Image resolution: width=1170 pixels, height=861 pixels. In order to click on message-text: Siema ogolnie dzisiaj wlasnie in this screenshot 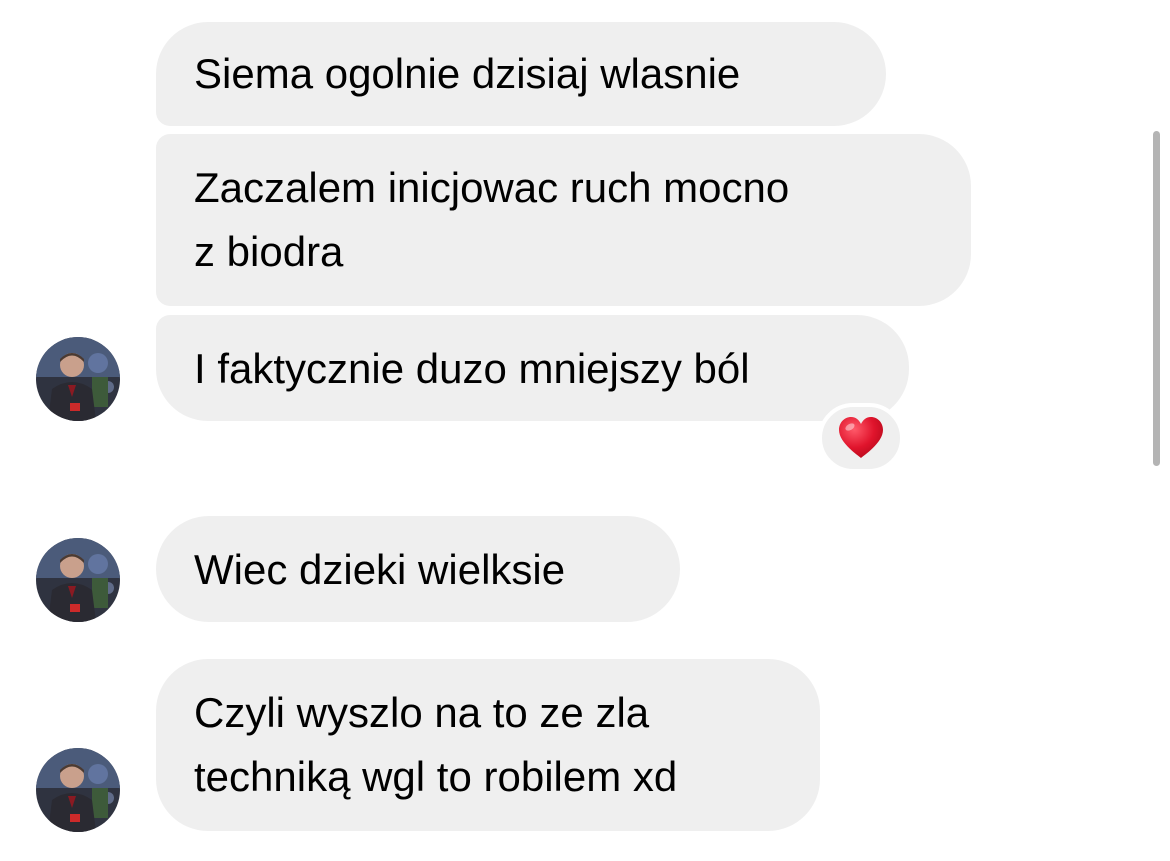, I will do `click(467, 73)`.